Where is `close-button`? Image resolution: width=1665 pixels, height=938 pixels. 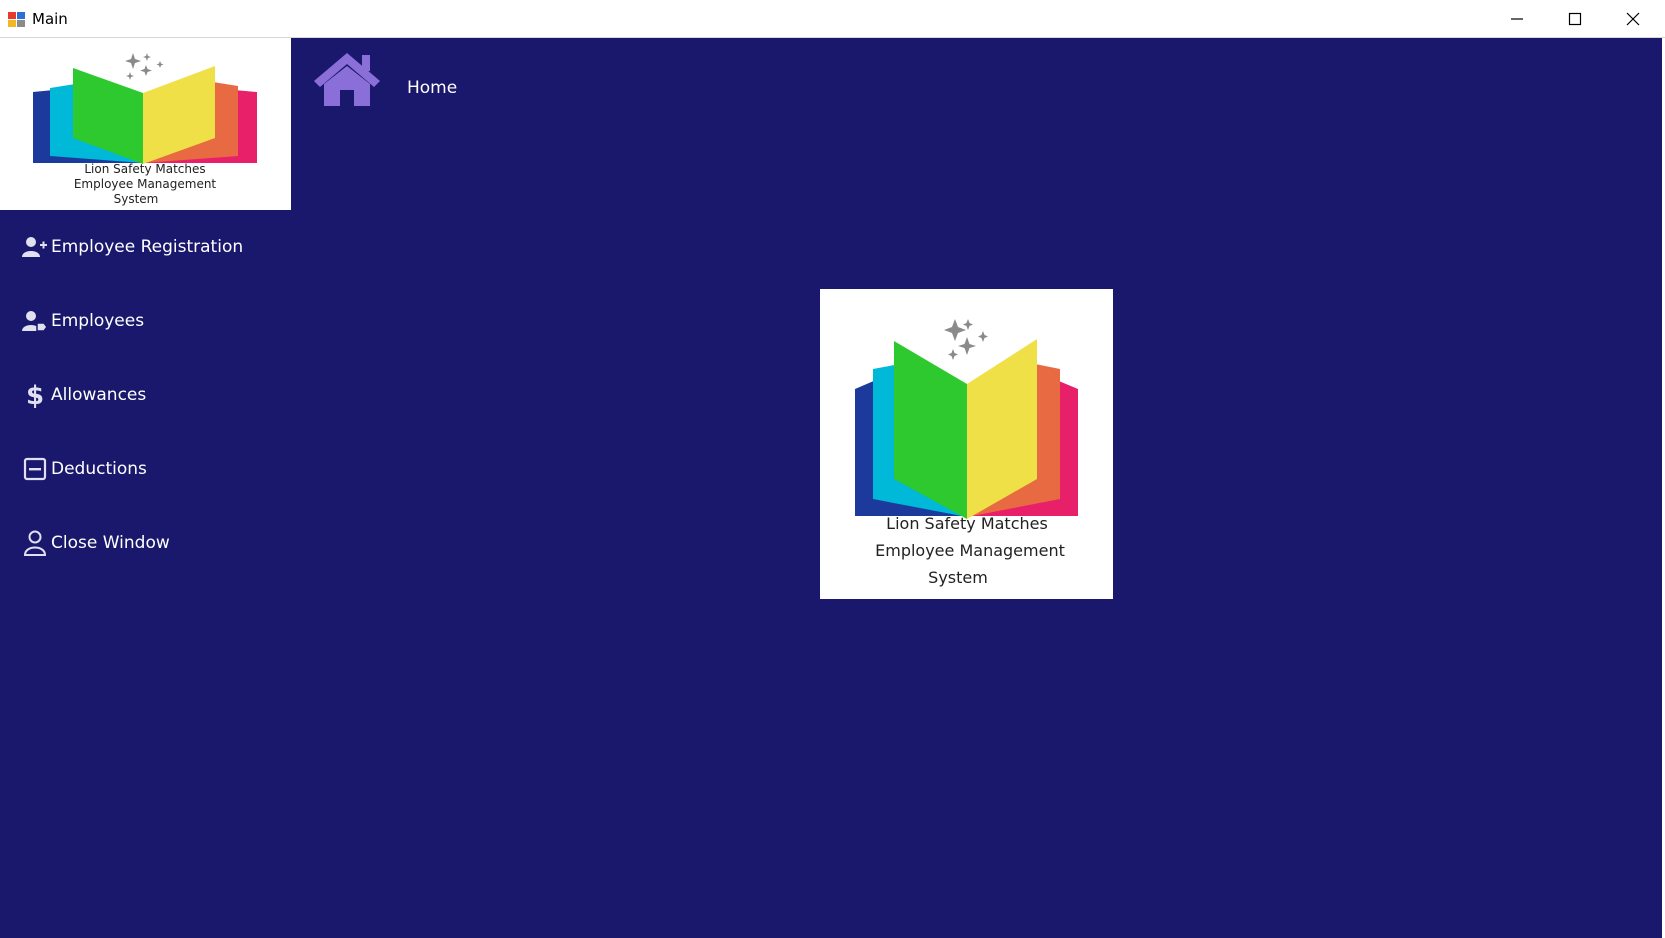
close-button is located at coordinates (1633, 19).